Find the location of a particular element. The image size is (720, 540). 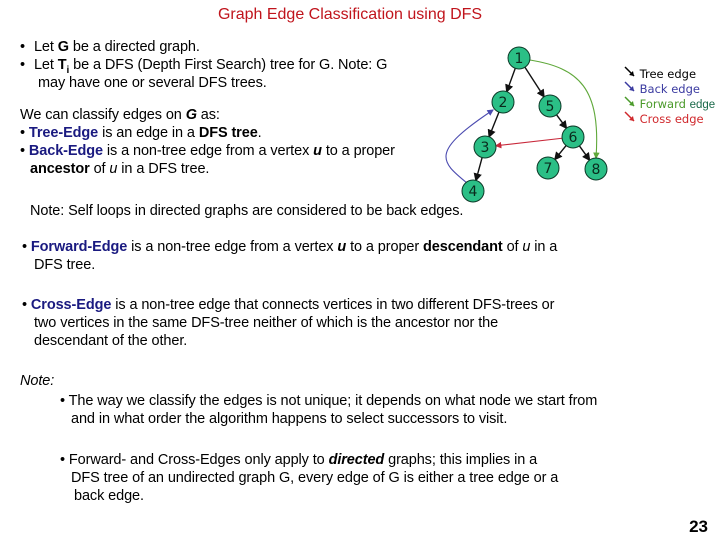

edges-layer is located at coordinates (522, 121).